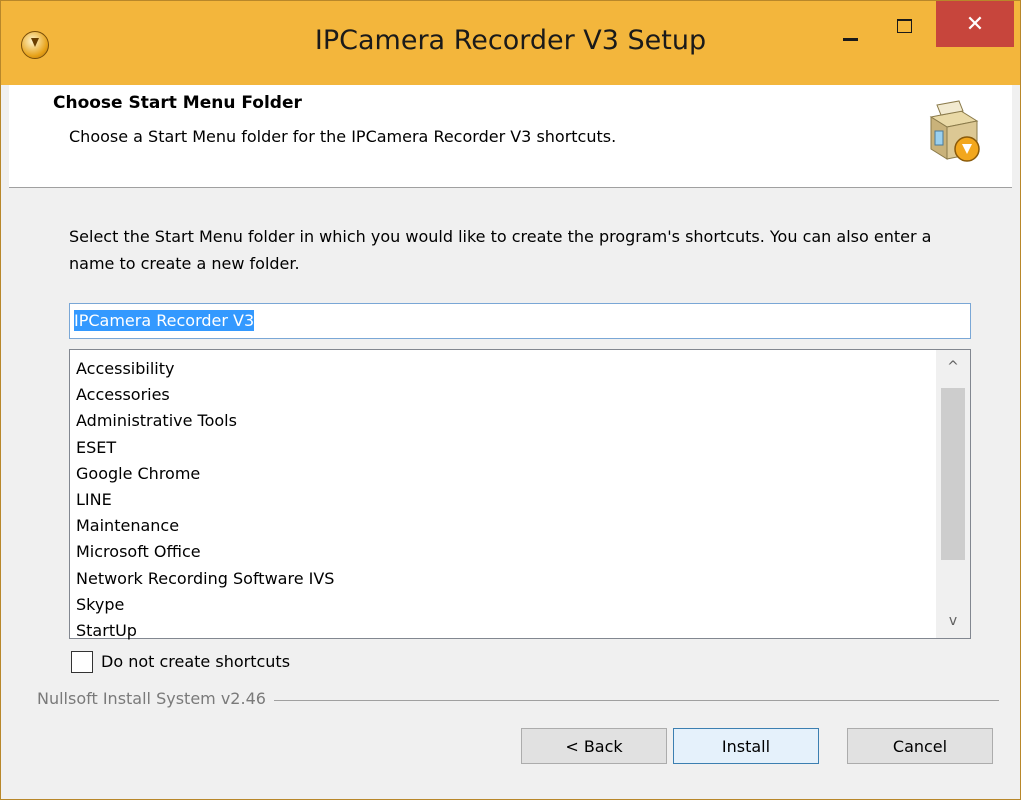 The height and width of the screenshot is (800, 1021). What do you see at coordinates (501, 552) in the screenshot?
I see `list-item: Microsoft Office` at bounding box center [501, 552].